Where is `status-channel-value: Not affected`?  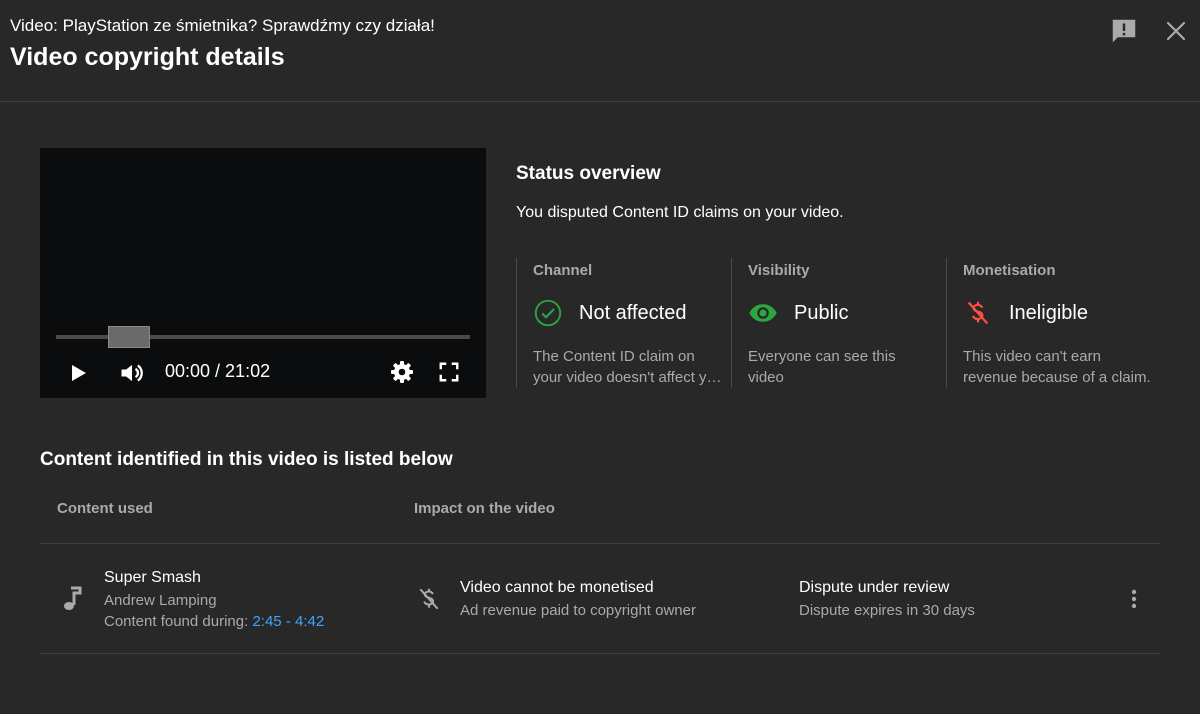 status-channel-value: Not affected is located at coordinates (633, 313).